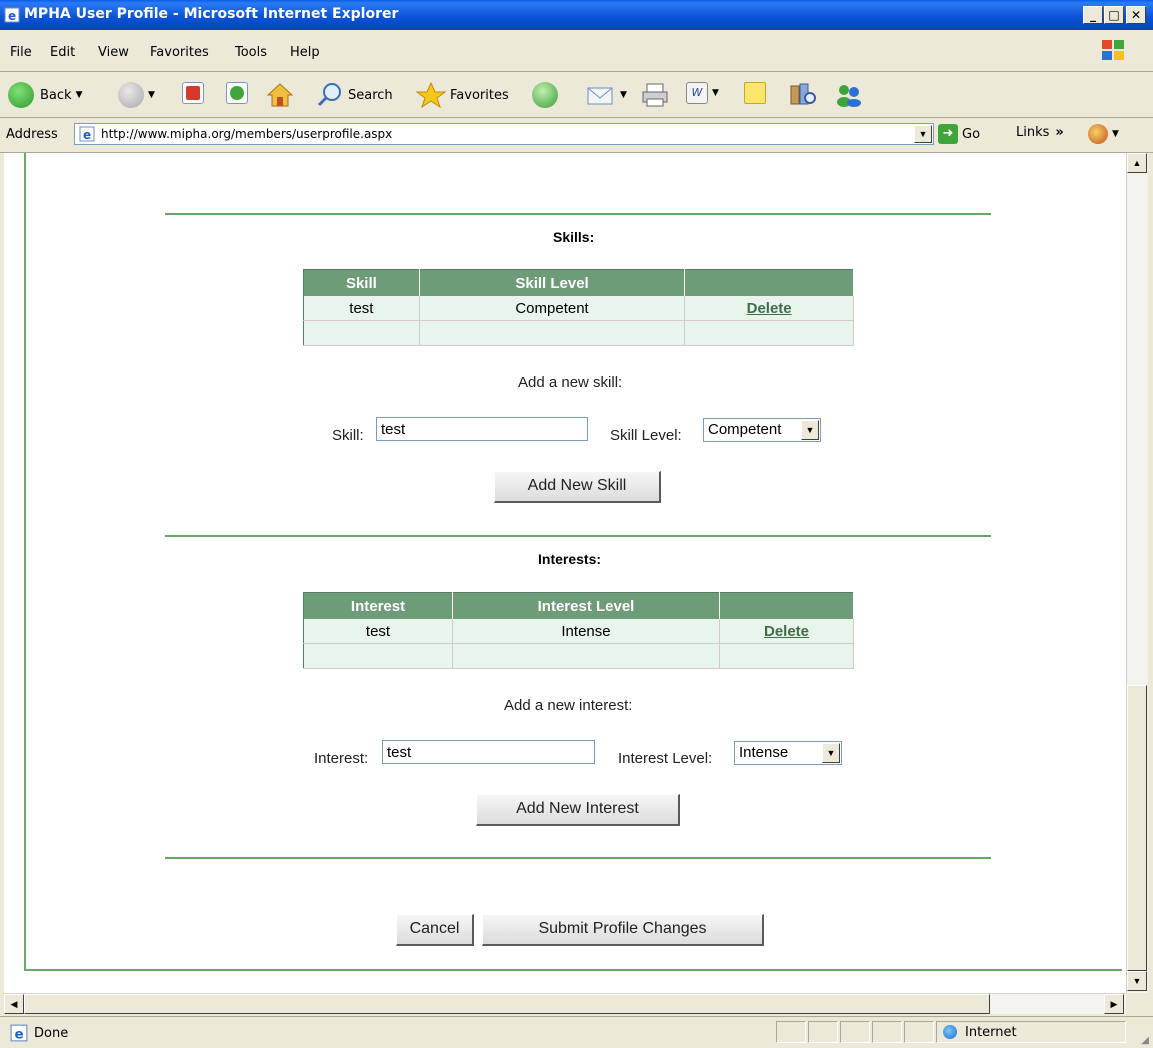 This screenshot has width=1153, height=1048. Describe the element at coordinates (1137, 573) in the screenshot. I see `vertical-scrollbar: ▲ ▼` at that location.